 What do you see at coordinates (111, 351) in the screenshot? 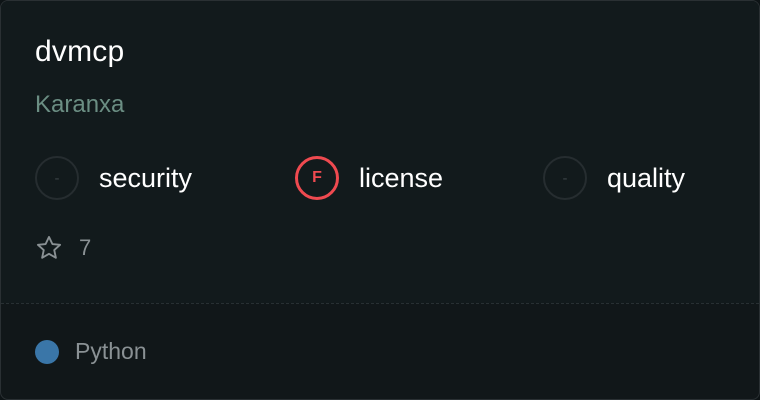
I see `language-name: Python` at bounding box center [111, 351].